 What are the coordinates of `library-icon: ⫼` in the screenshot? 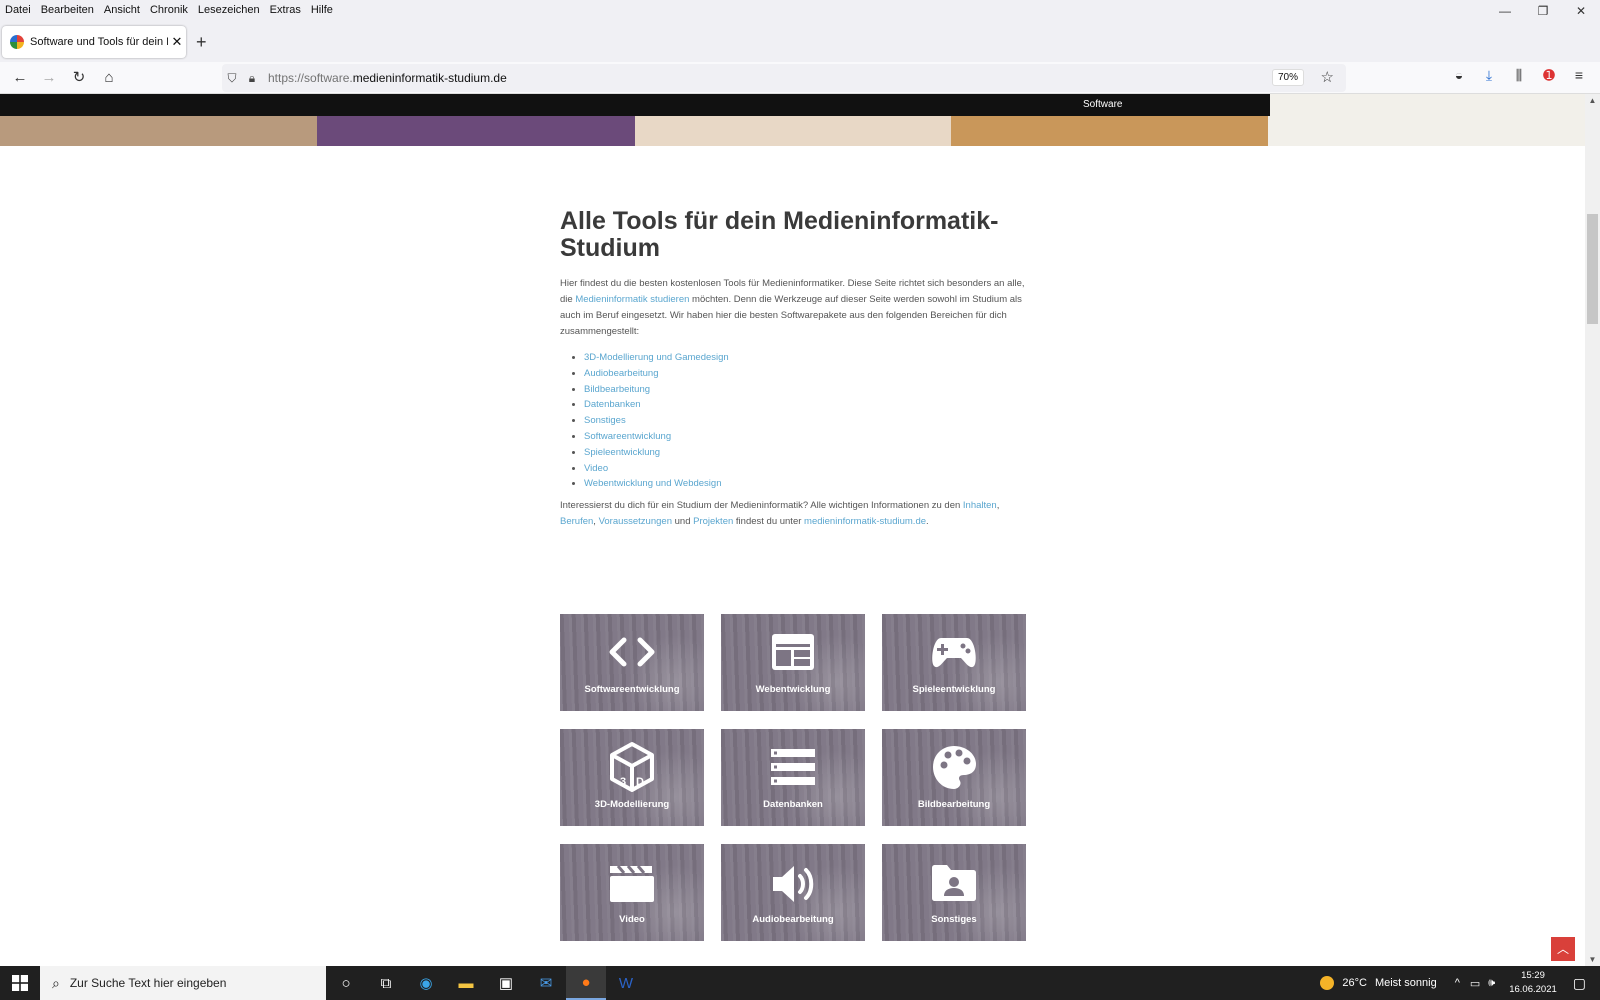 It's located at (1519, 75).